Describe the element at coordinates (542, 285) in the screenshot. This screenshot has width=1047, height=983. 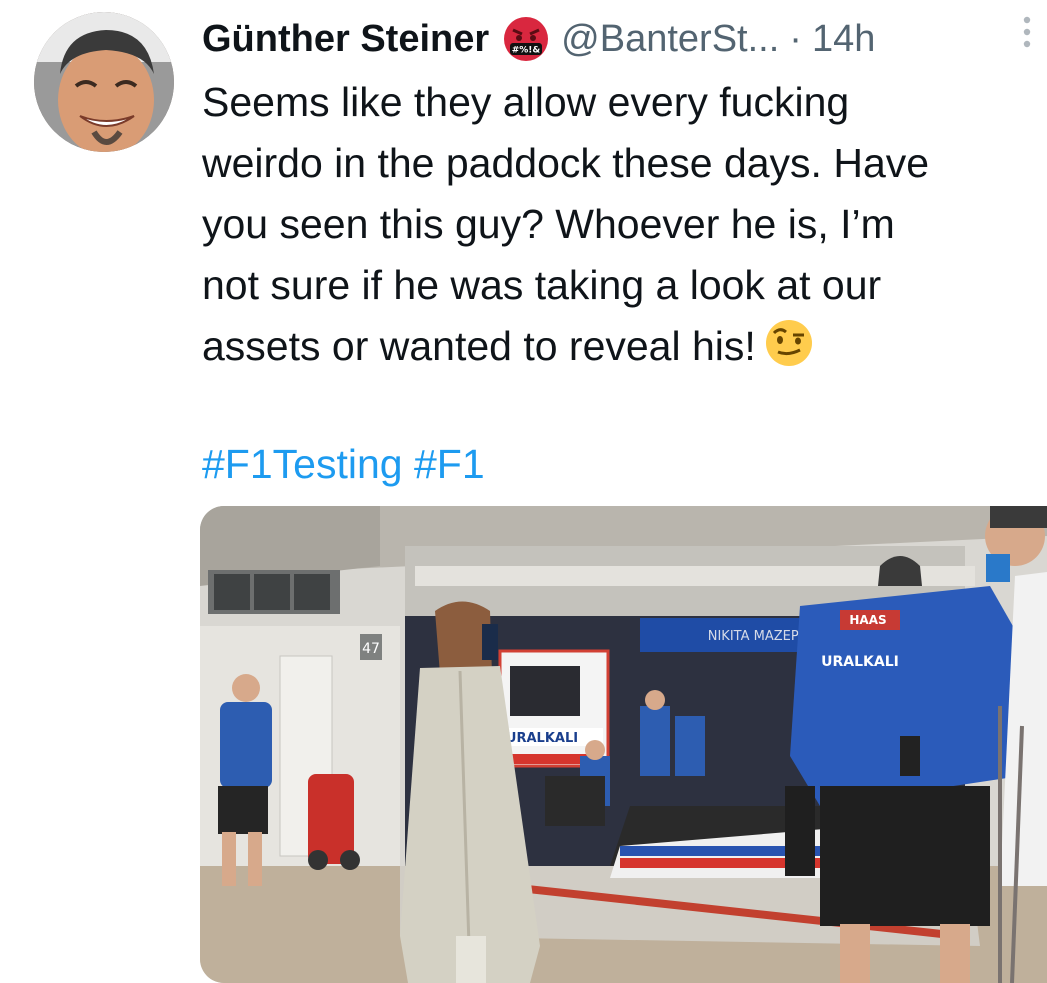
I see `tweet-text-line: not sure if he was taking a look at our` at that location.